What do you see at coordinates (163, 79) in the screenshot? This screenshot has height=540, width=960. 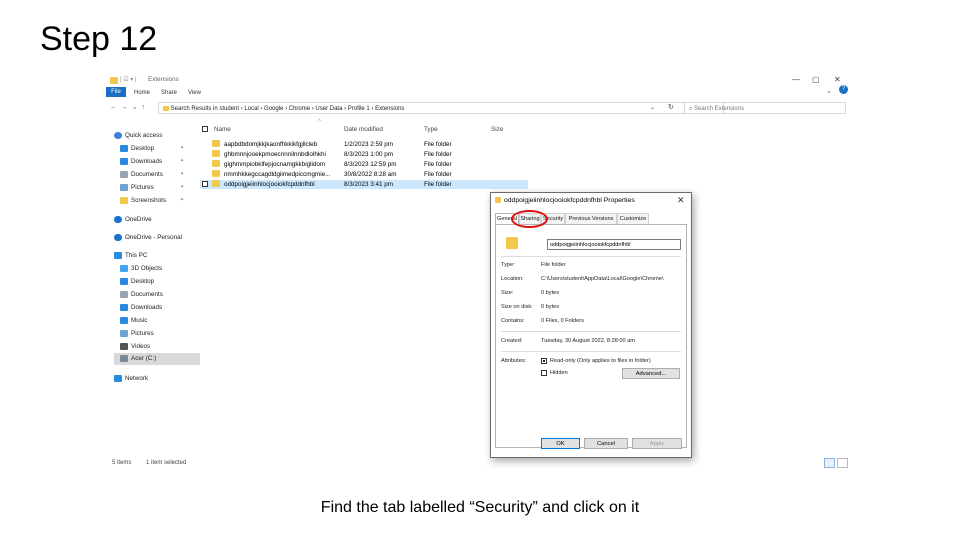 I see `window-title: Extensions` at bounding box center [163, 79].